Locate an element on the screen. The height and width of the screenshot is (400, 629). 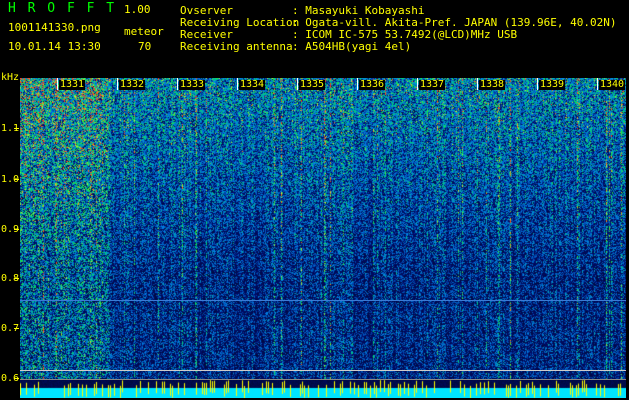
antenna-label: Receiving antenna is located at coordinates (236, 46).